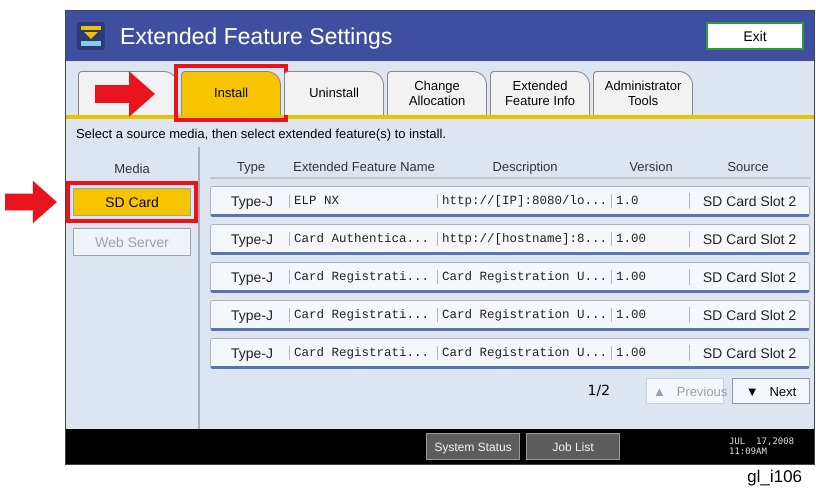 The image size is (816, 490). I want to click on feature-row: Type-J Card Authentica... http://[hostname]:8... 1.00 SD Card Slot 2, so click(510, 239).